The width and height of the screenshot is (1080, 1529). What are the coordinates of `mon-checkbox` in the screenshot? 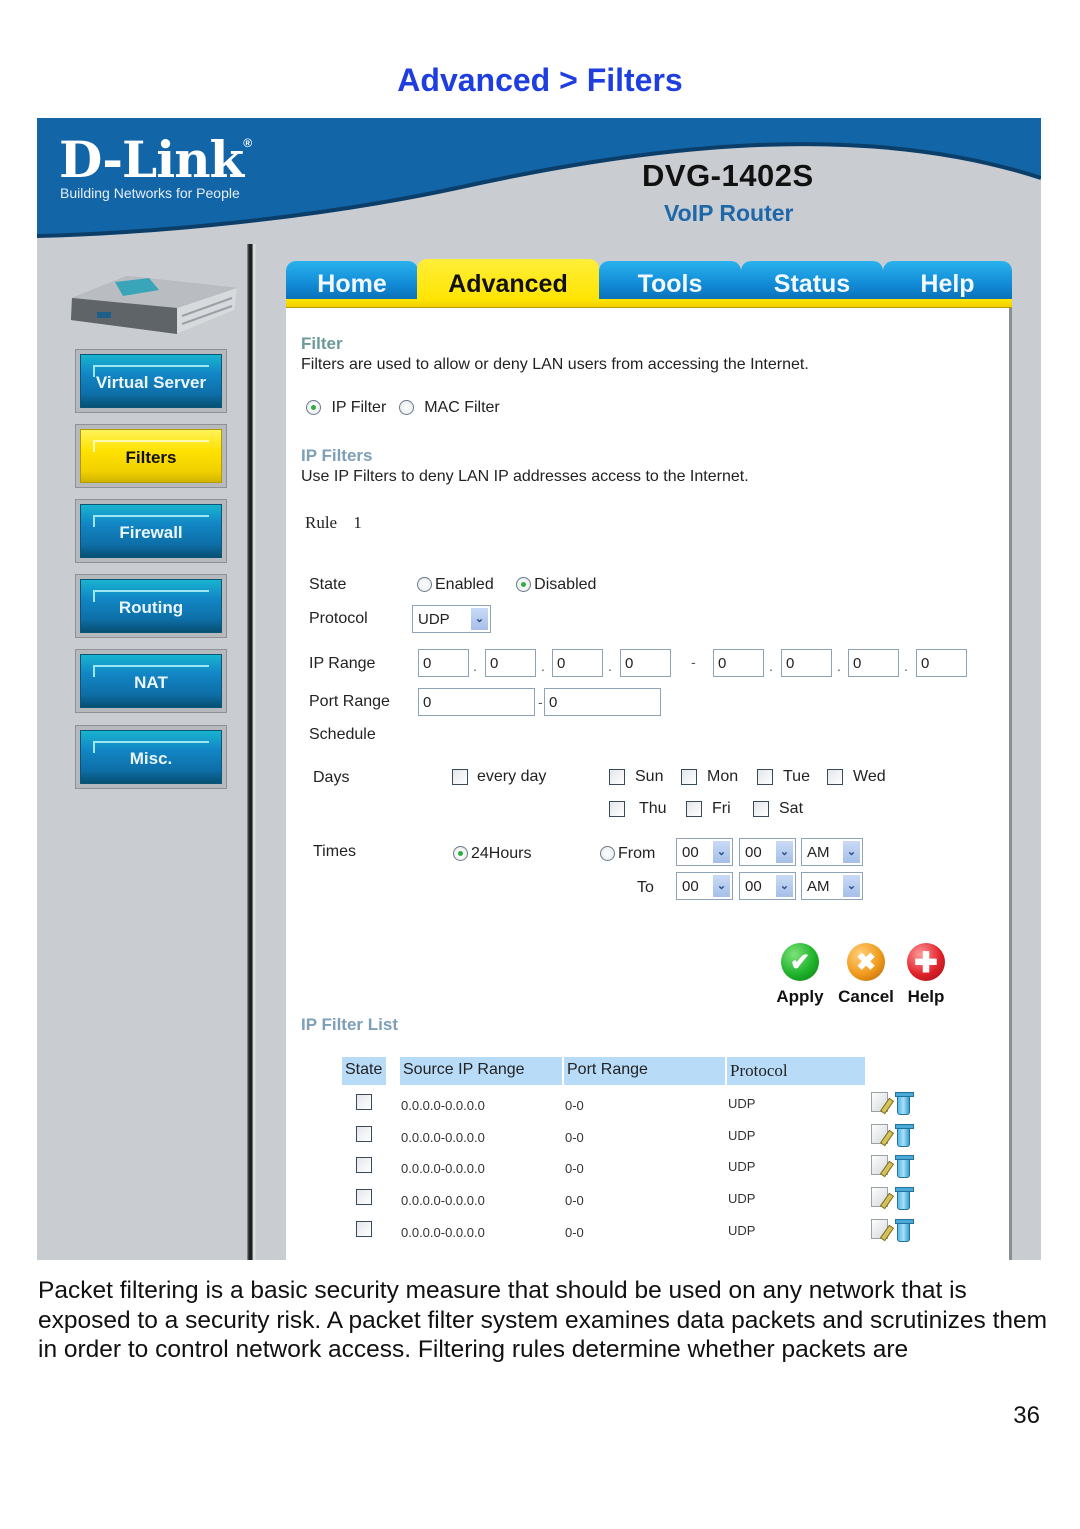 It's located at (689, 776).